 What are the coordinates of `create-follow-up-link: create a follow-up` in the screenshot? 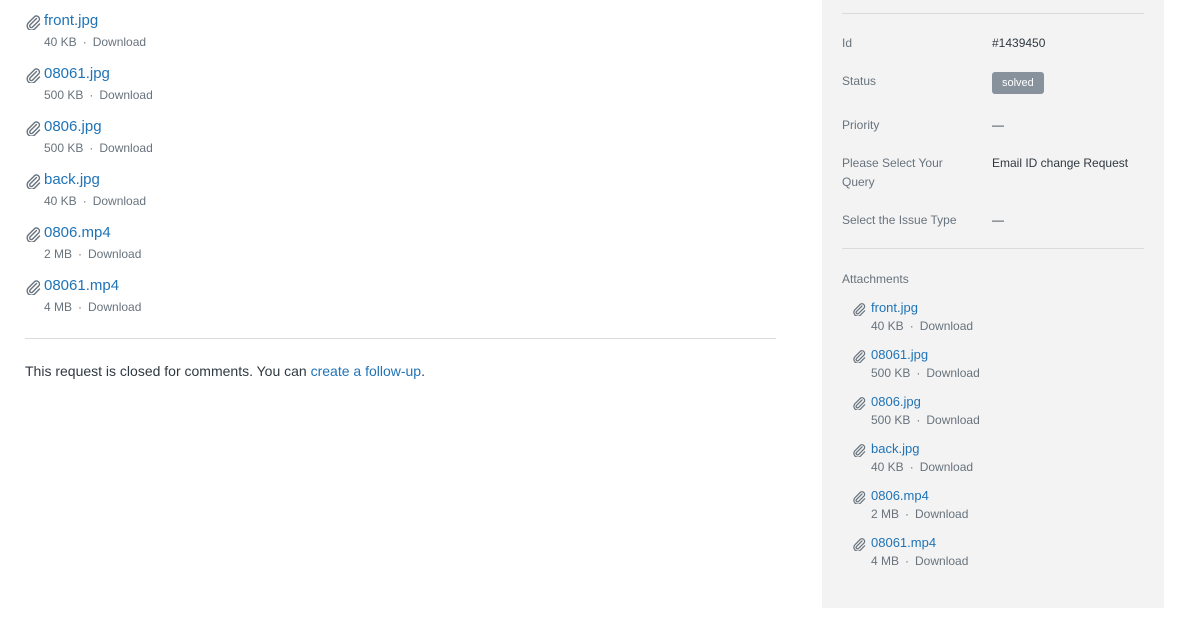 It's located at (366, 371).